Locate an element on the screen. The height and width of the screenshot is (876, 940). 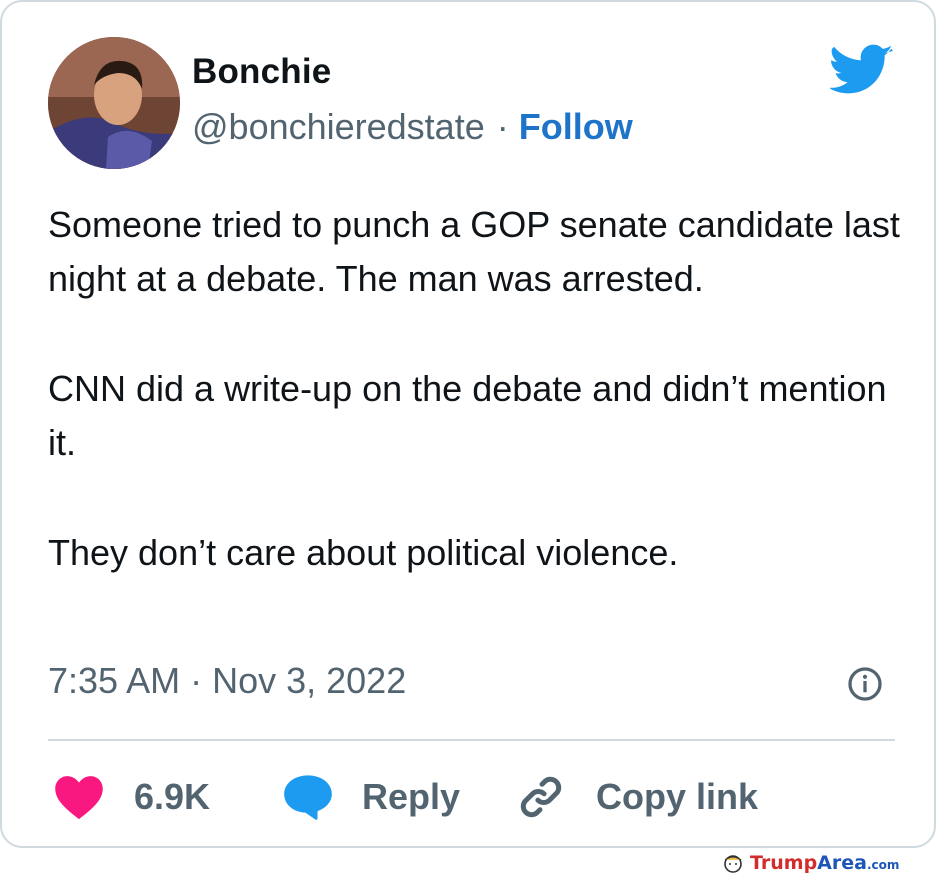
copy-link-label: Copy link is located at coordinates (677, 796).